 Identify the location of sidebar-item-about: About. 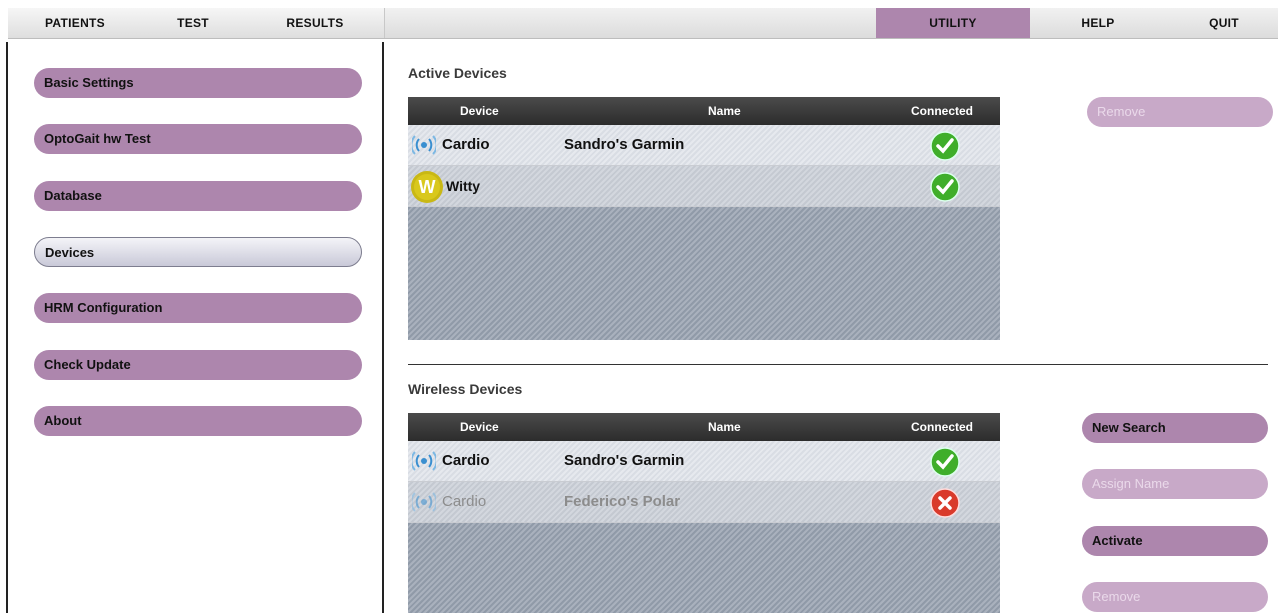
(198, 421).